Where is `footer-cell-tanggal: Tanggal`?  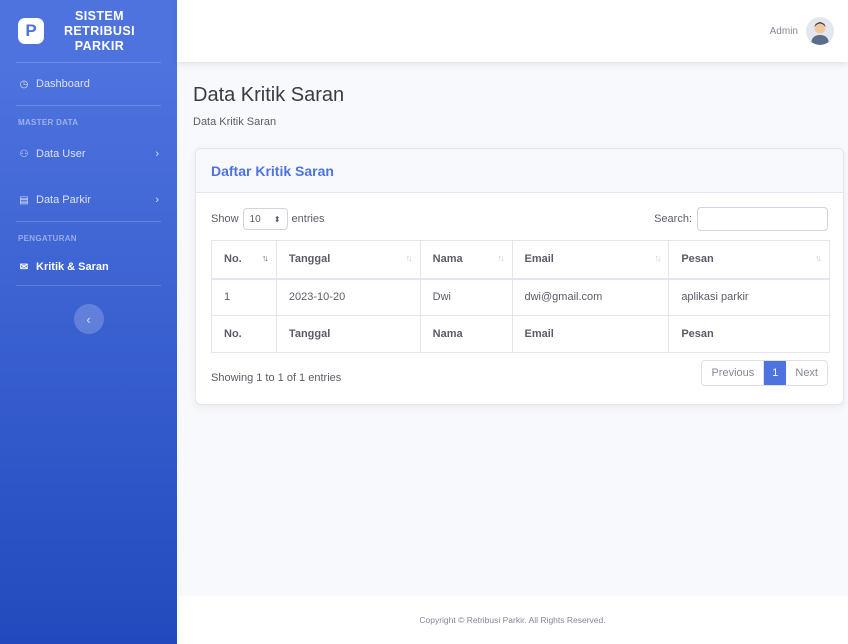 footer-cell-tanggal: Tanggal is located at coordinates (348, 334).